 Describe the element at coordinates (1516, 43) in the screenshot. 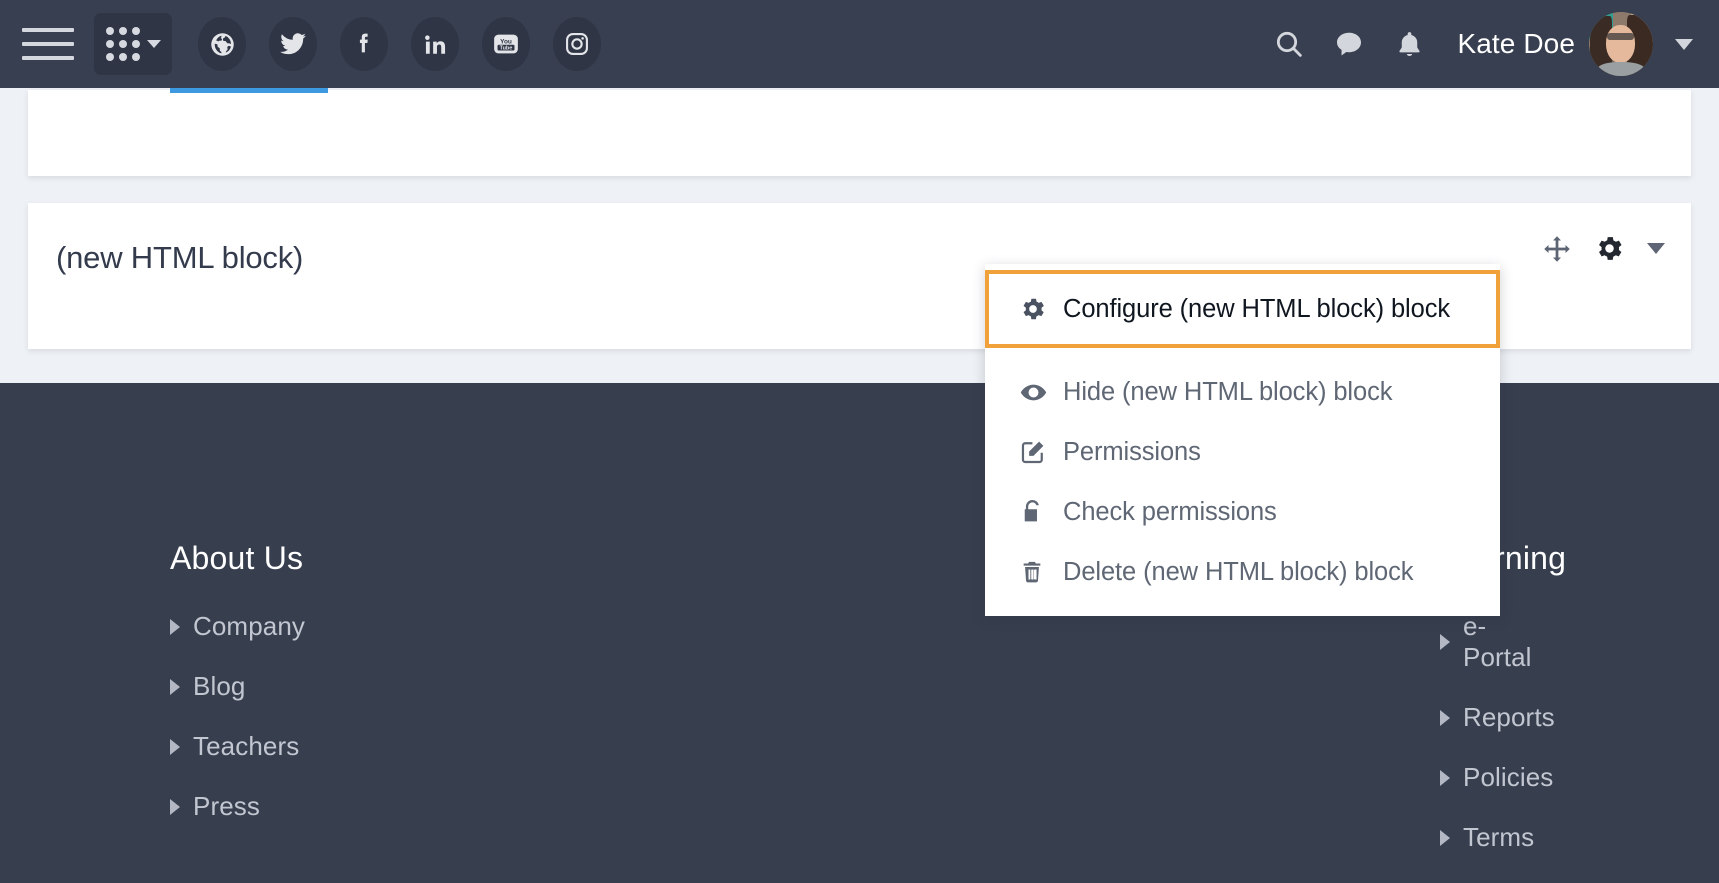

I see `user-name-label: Kate Doe` at that location.